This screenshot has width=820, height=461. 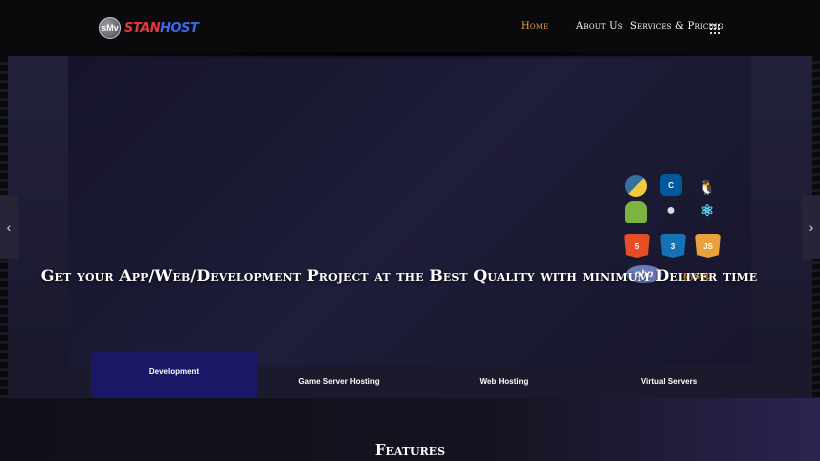 I want to click on apple-icon: ●, so click(x=671, y=210).